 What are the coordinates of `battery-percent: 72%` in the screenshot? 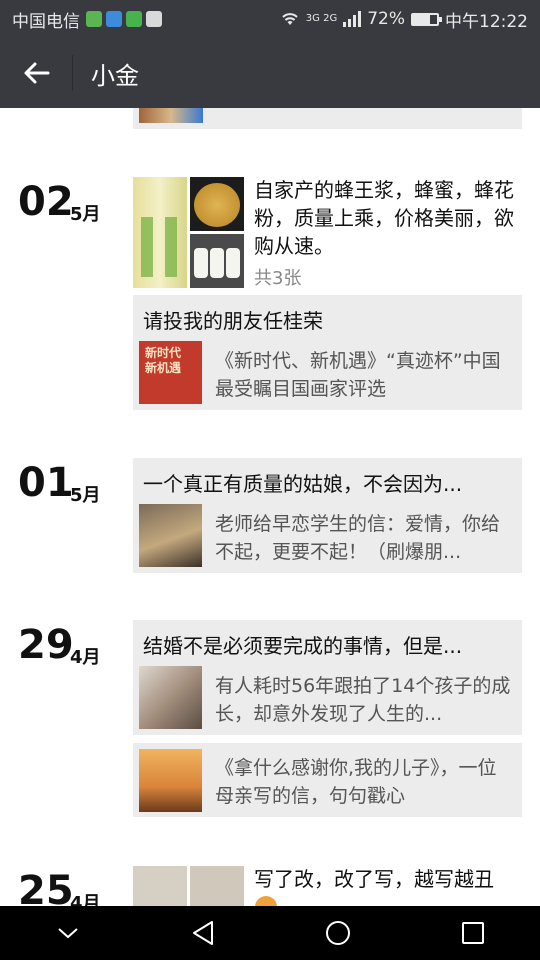 It's located at (386, 19).